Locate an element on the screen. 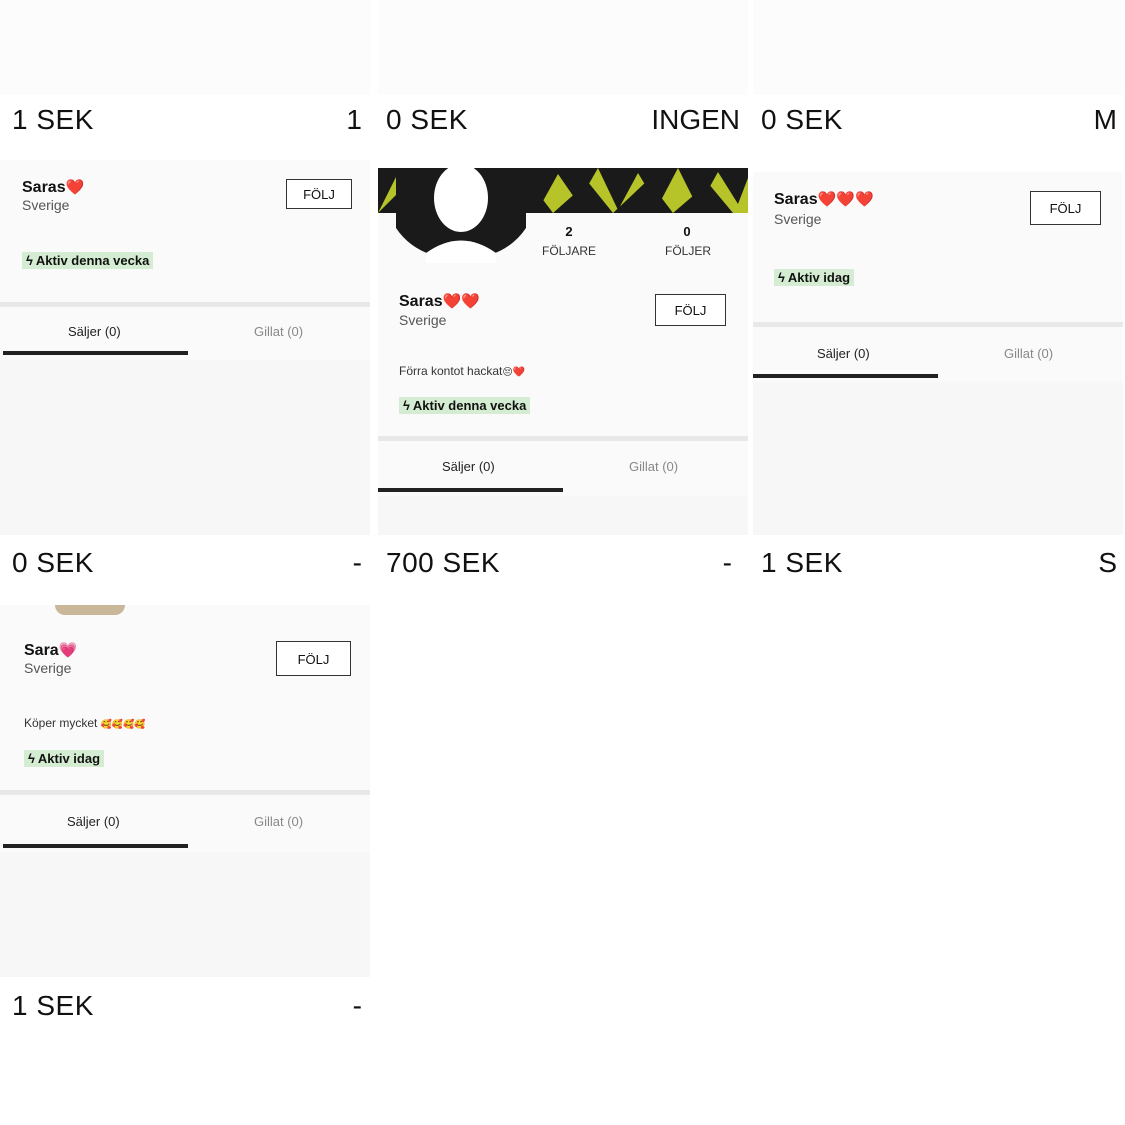  listing-size: 1 is located at coordinates (354, 119).